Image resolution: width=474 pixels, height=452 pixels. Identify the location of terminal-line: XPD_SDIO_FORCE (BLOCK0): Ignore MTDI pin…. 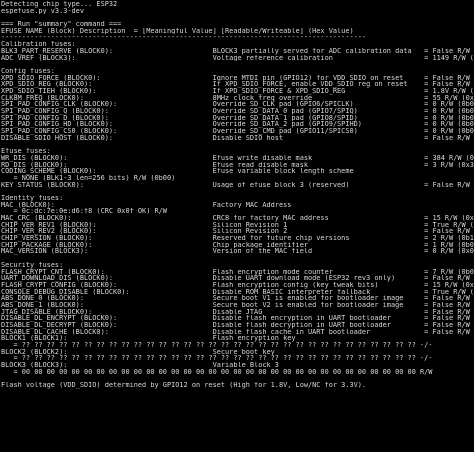
(237, 78).